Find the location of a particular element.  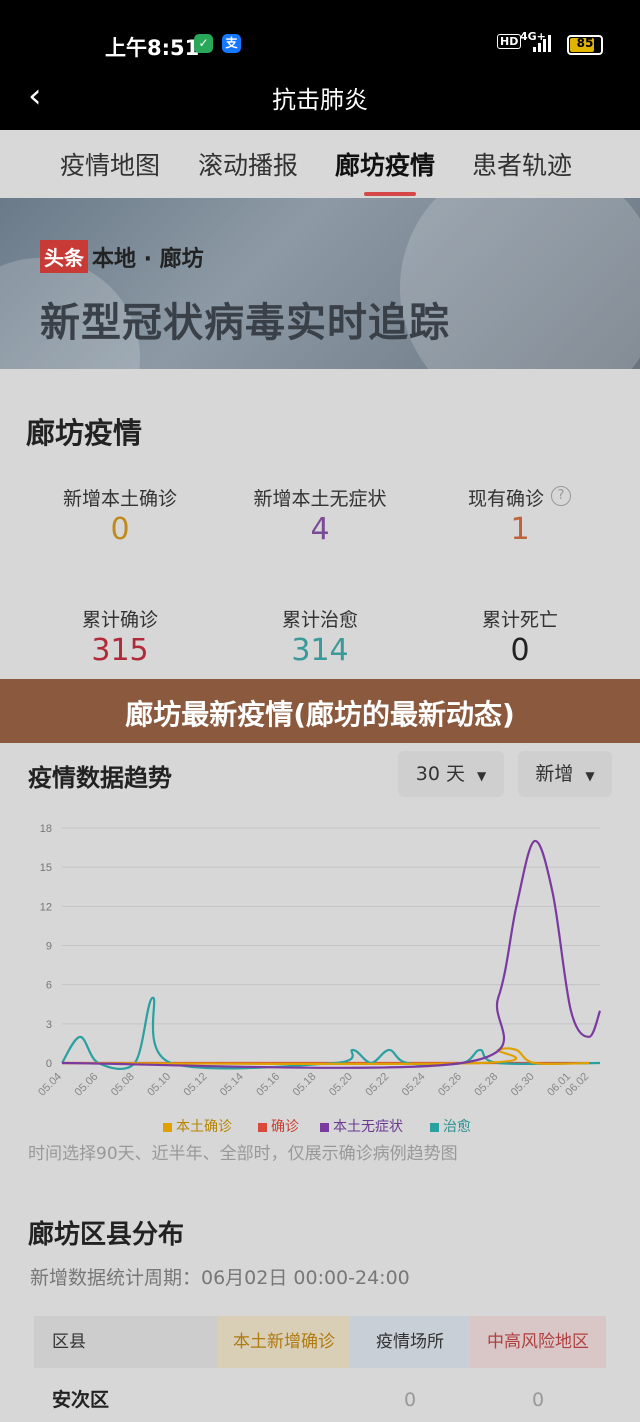

page-title: 抗击肺炎 is located at coordinates (320, 100).